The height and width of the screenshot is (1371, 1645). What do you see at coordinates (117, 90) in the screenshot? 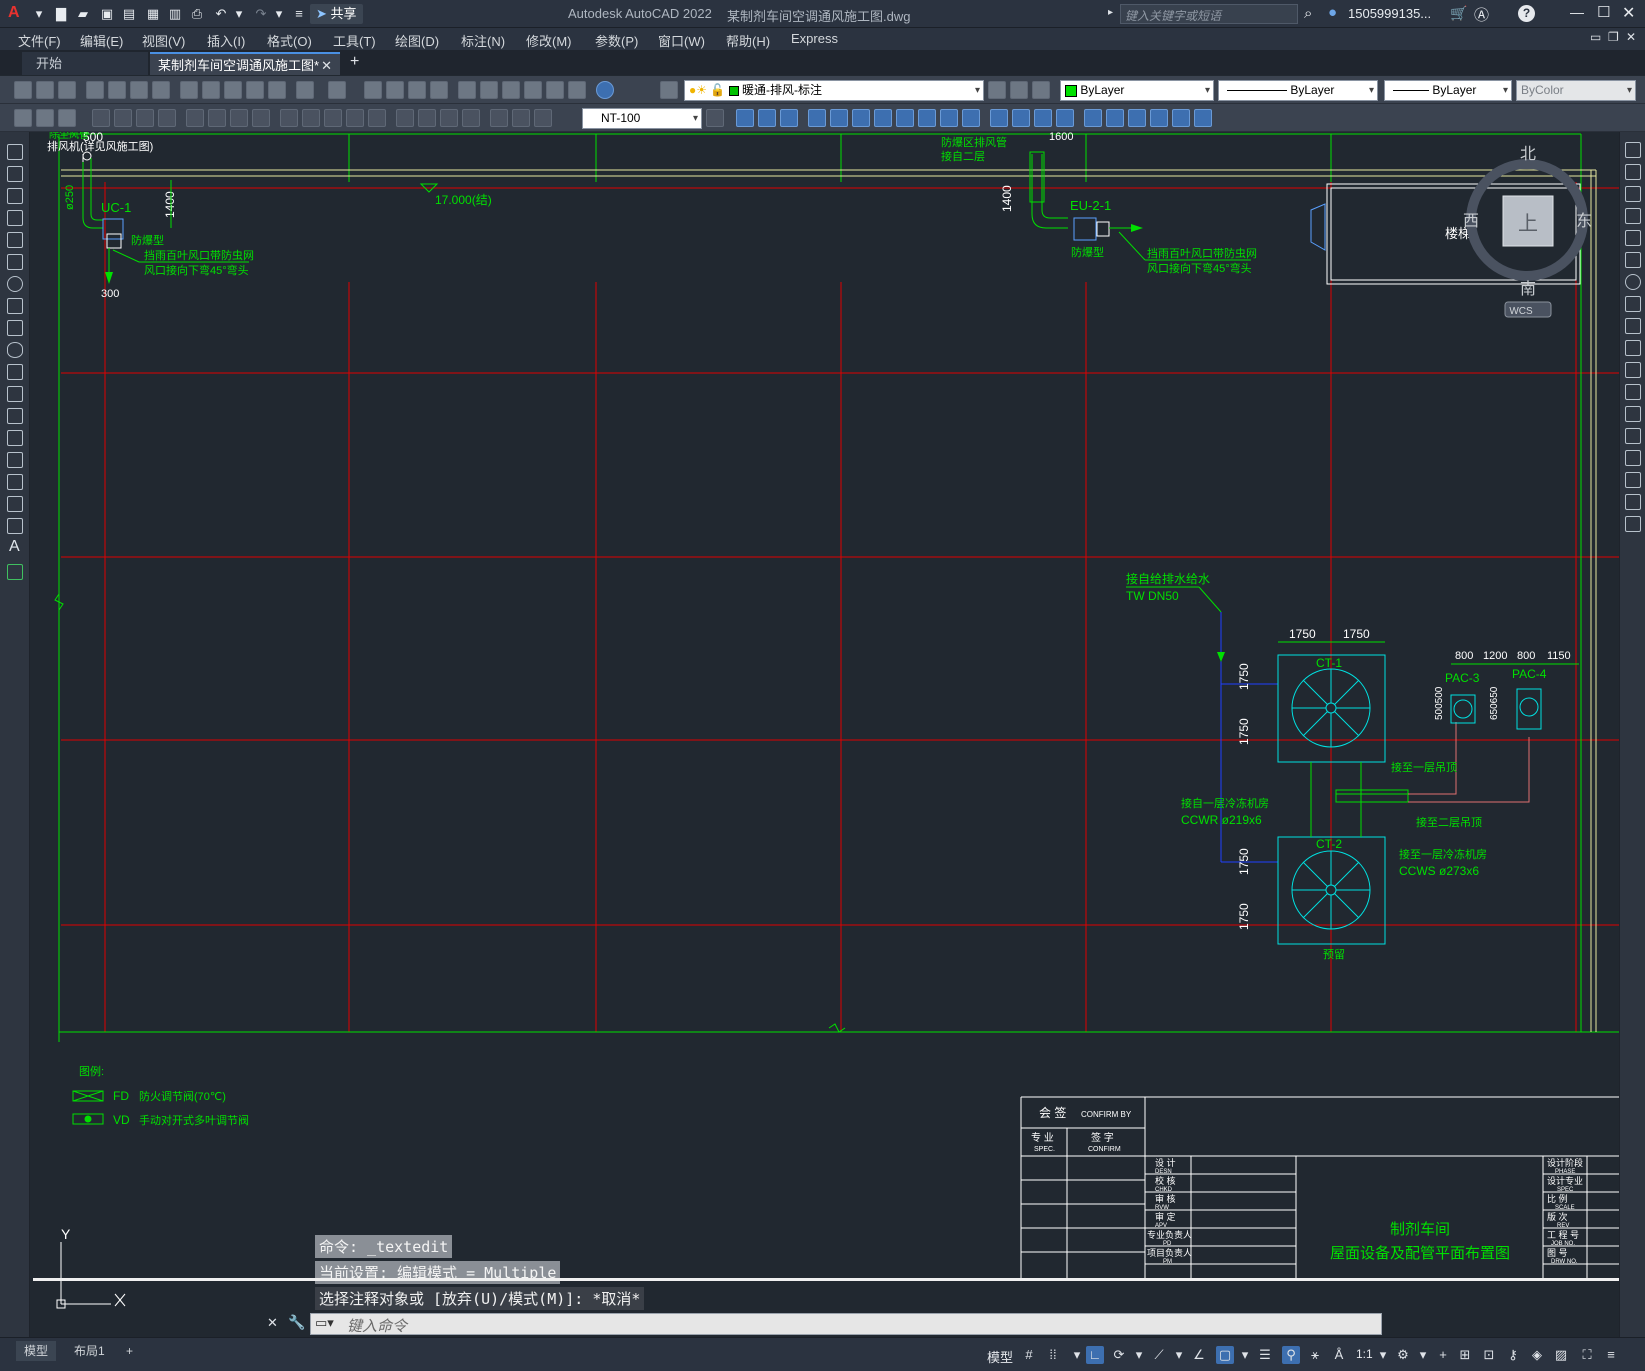
I see `preview-icon` at bounding box center [117, 90].